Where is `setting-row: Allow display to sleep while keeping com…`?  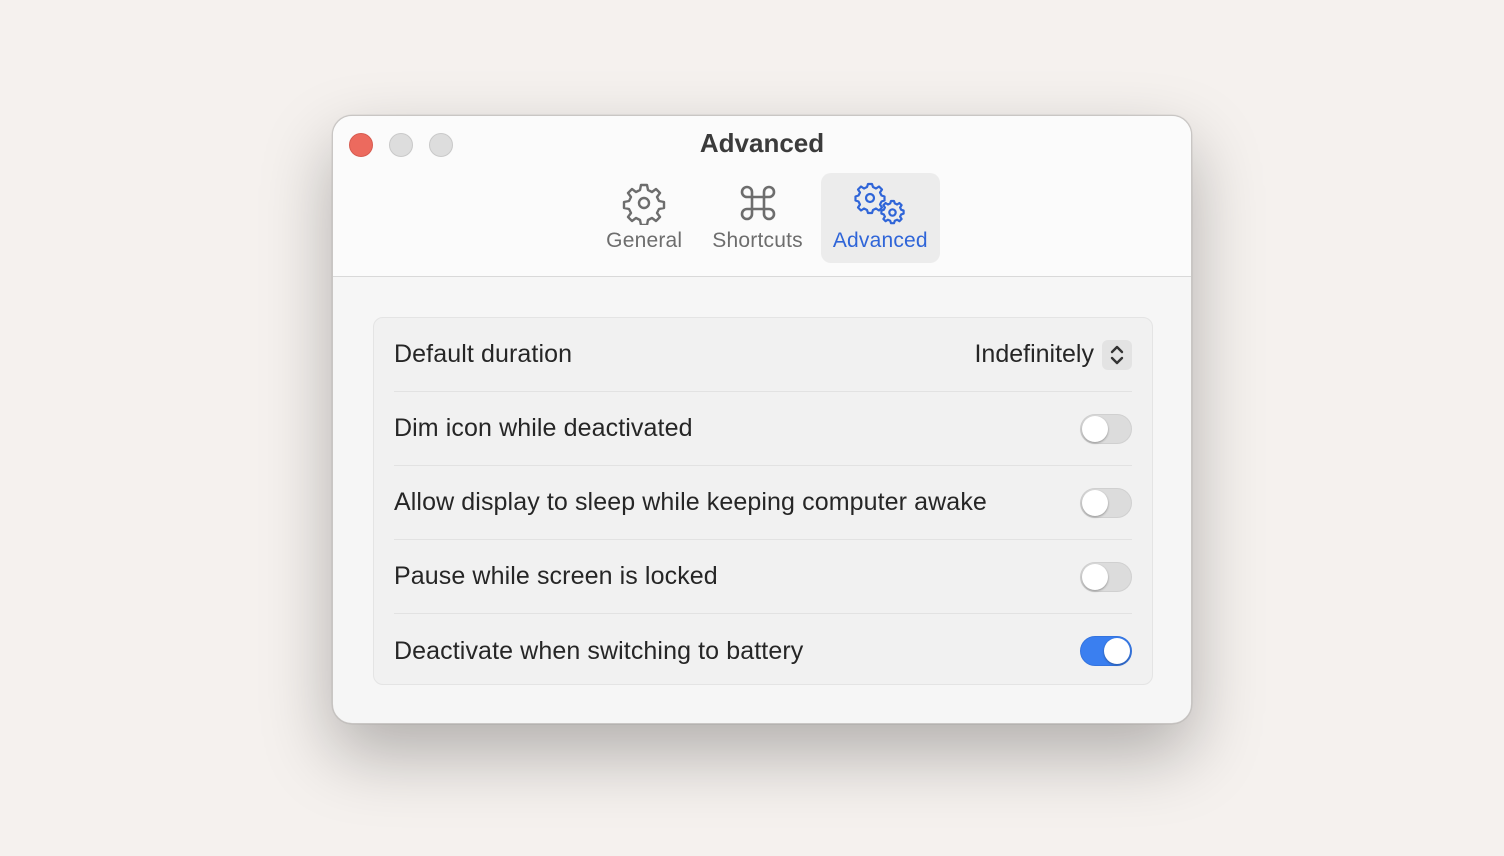 setting-row: Allow display to sleep while keeping com… is located at coordinates (763, 503).